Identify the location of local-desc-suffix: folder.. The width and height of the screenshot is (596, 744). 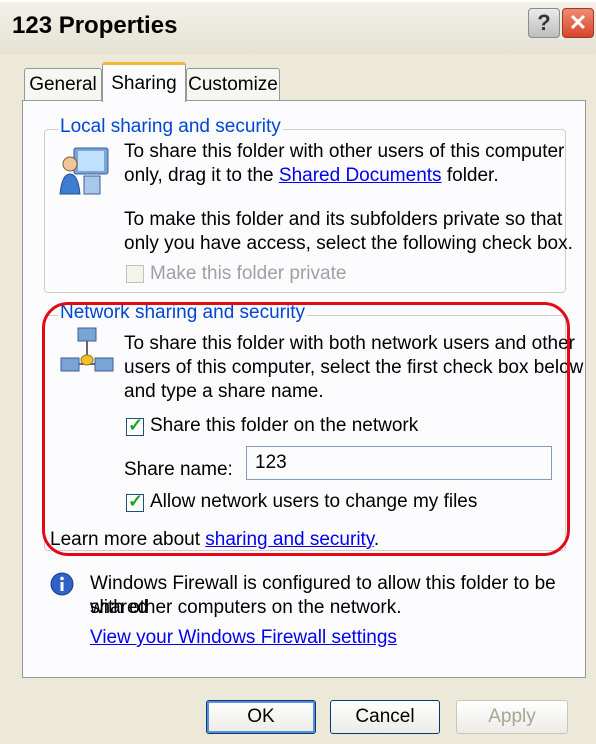
(472, 175).